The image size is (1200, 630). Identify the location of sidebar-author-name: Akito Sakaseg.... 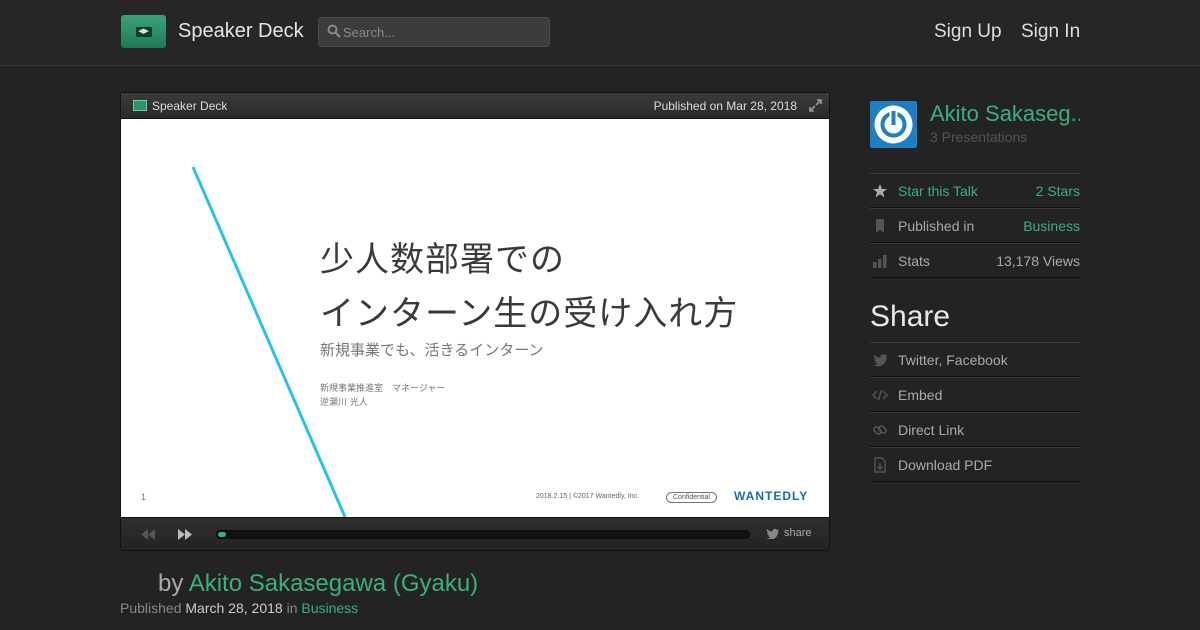
(1005, 114).